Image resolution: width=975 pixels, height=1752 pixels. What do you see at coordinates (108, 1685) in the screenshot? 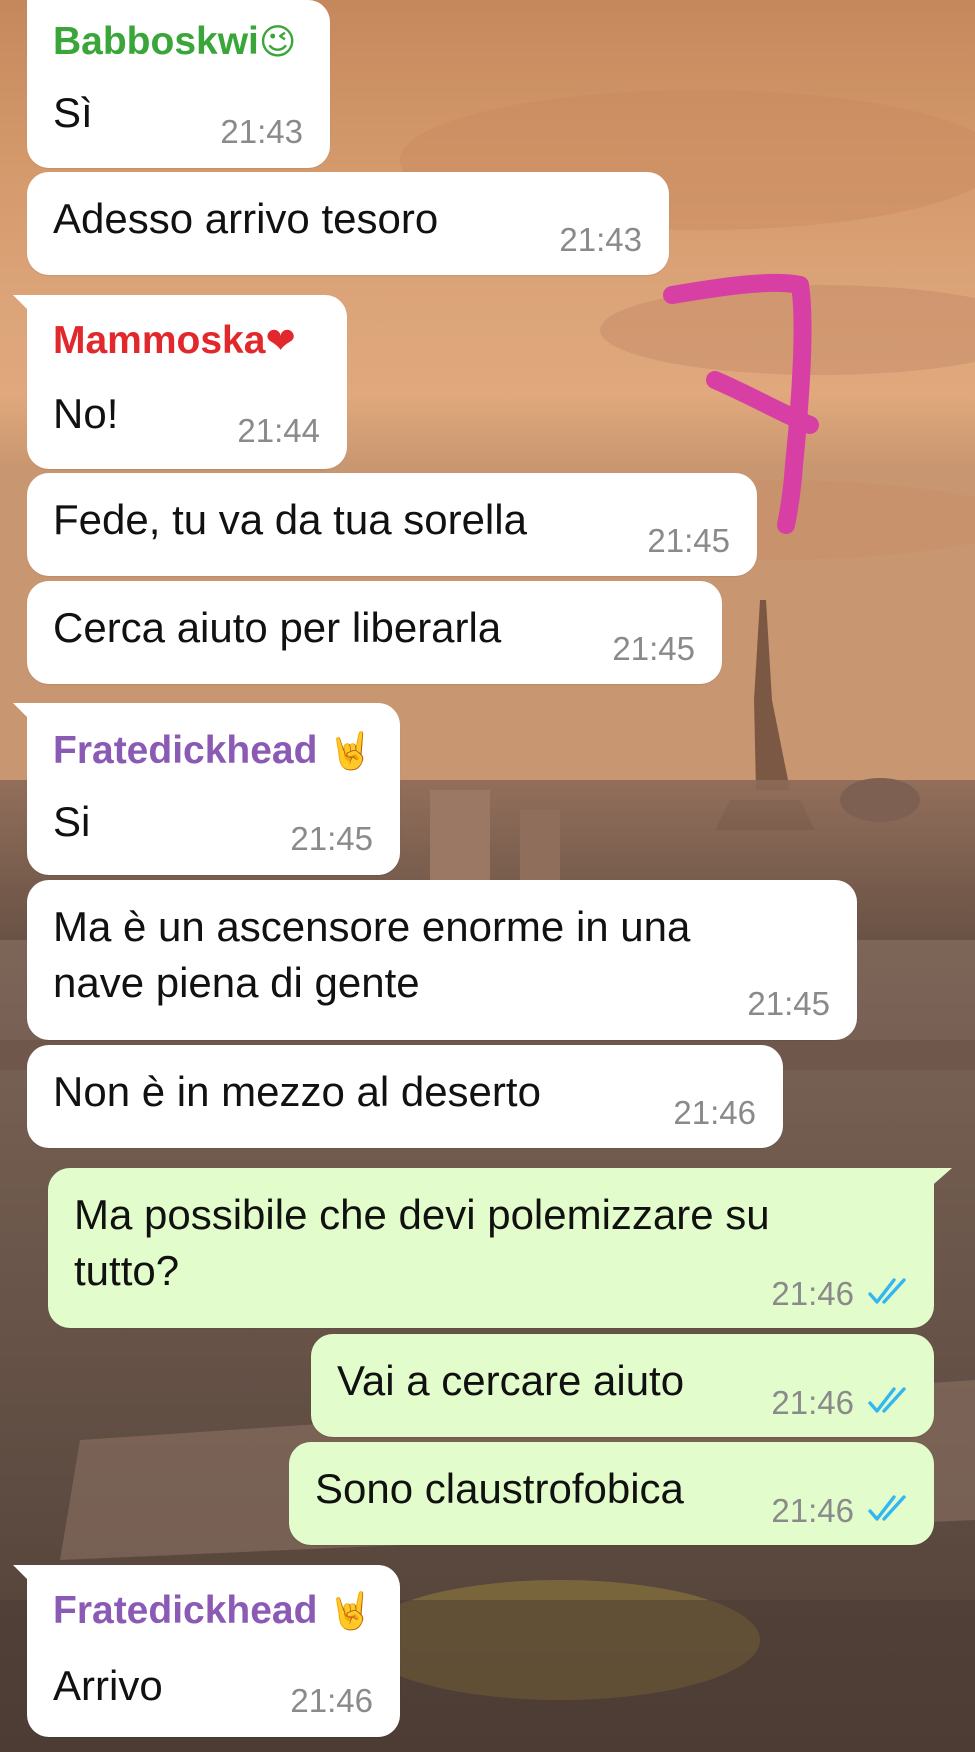
I see `message-text: Arrivo` at bounding box center [108, 1685].